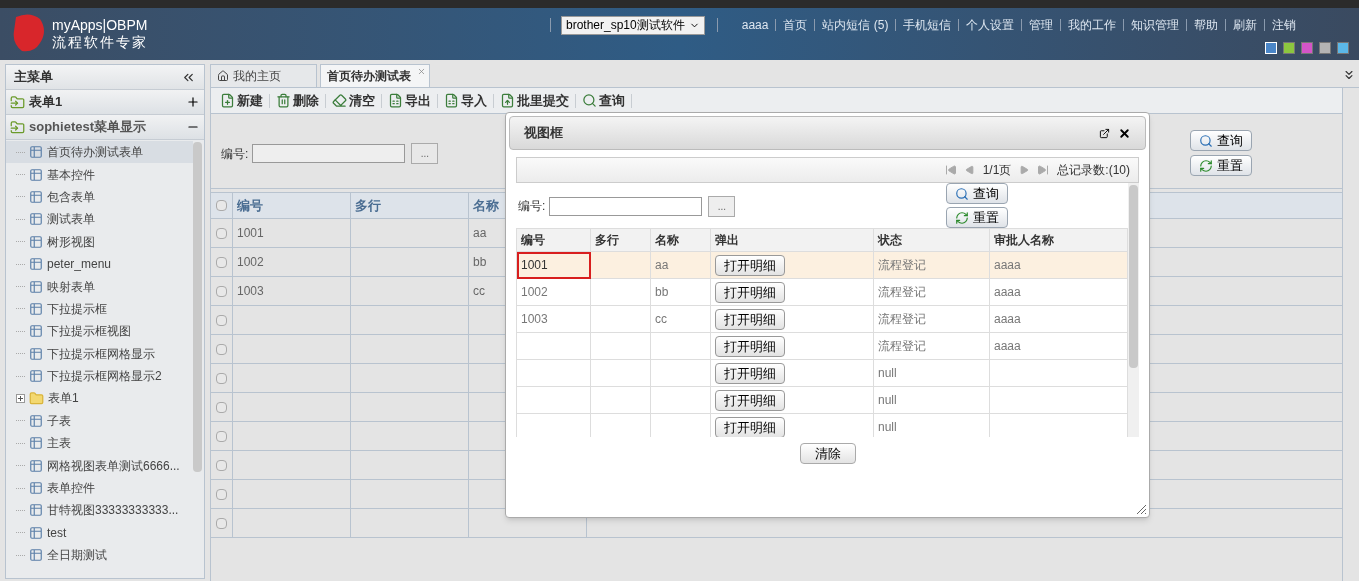  I want to click on first-page-icon, so click(950, 170).